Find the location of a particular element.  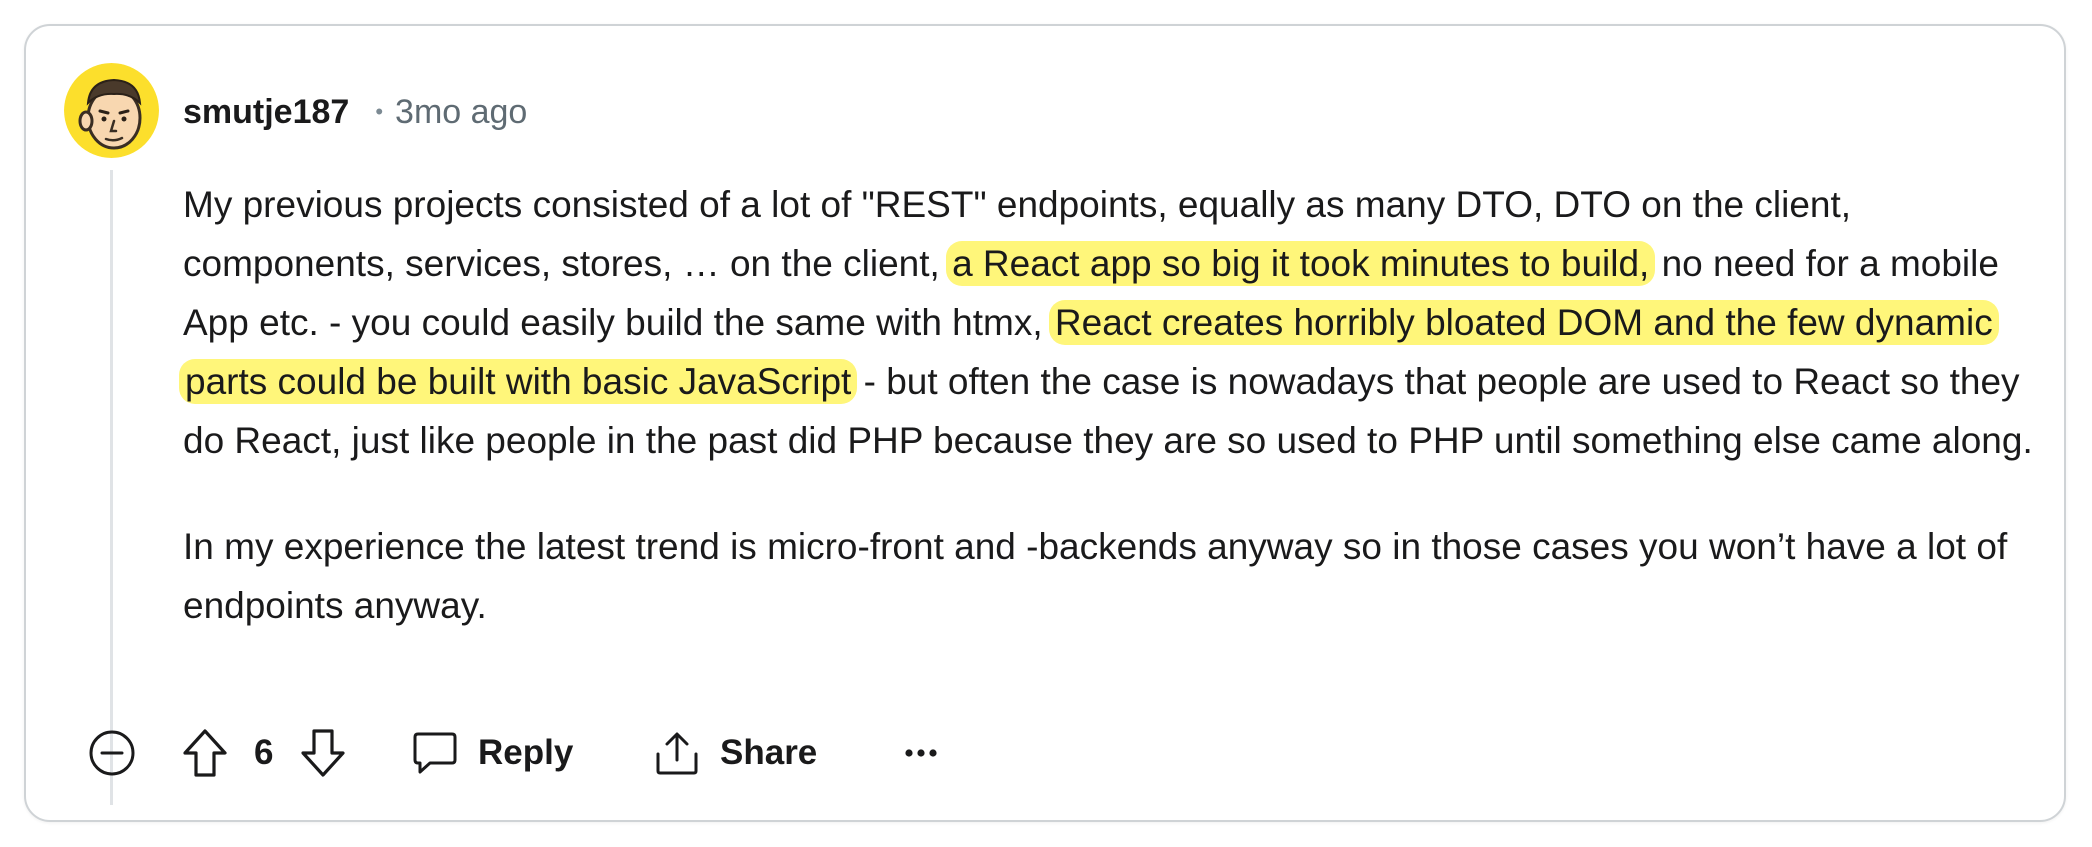

downvote-button is located at coordinates (323, 753).